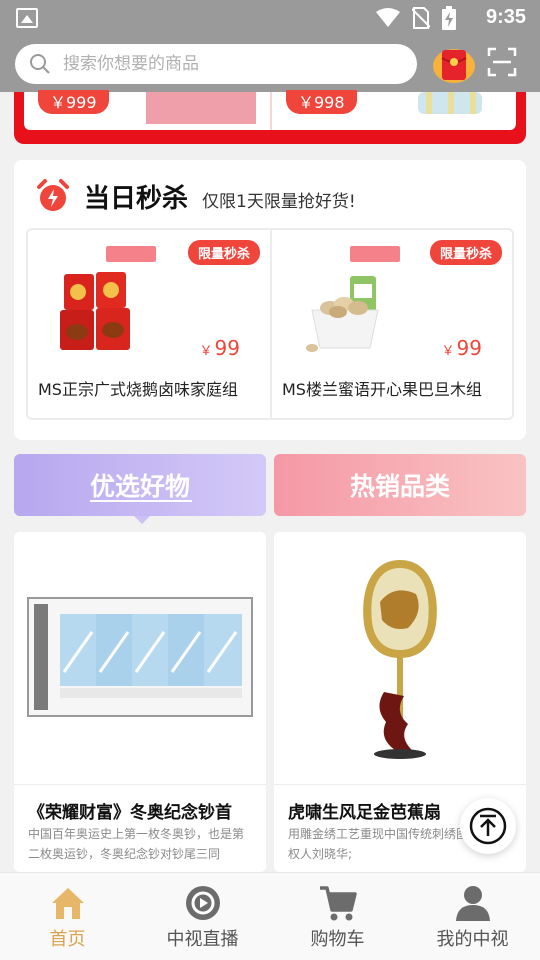  Describe the element at coordinates (391, 324) in the screenshot. I see `flash-sale-item: 限量秒杀 ￥ 99 MS楼兰蜜语开心果巴旦木组` at that location.